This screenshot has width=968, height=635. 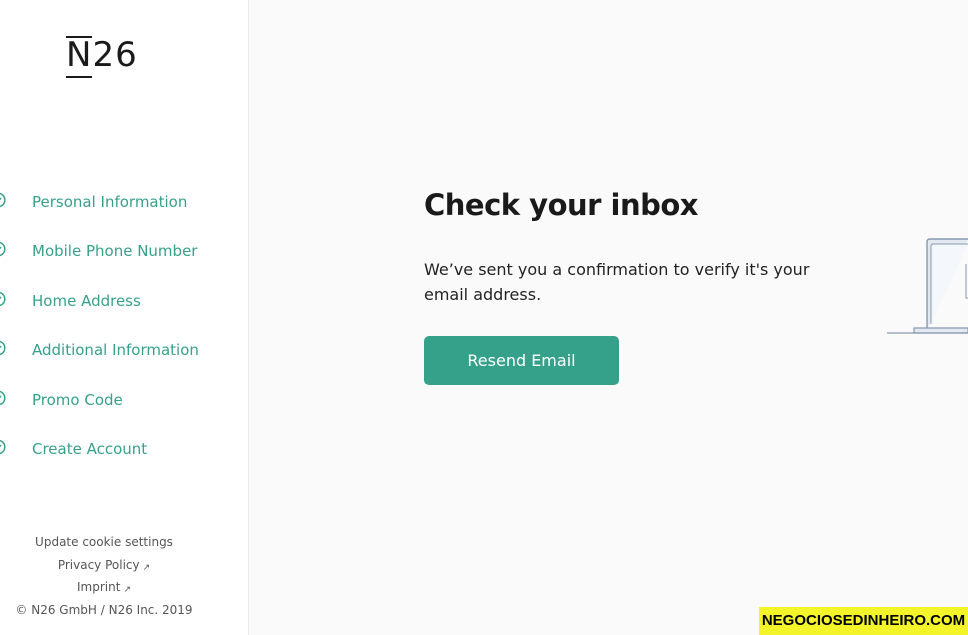 What do you see at coordinates (927, 286) in the screenshot?
I see `laptop-illustration` at bounding box center [927, 286].